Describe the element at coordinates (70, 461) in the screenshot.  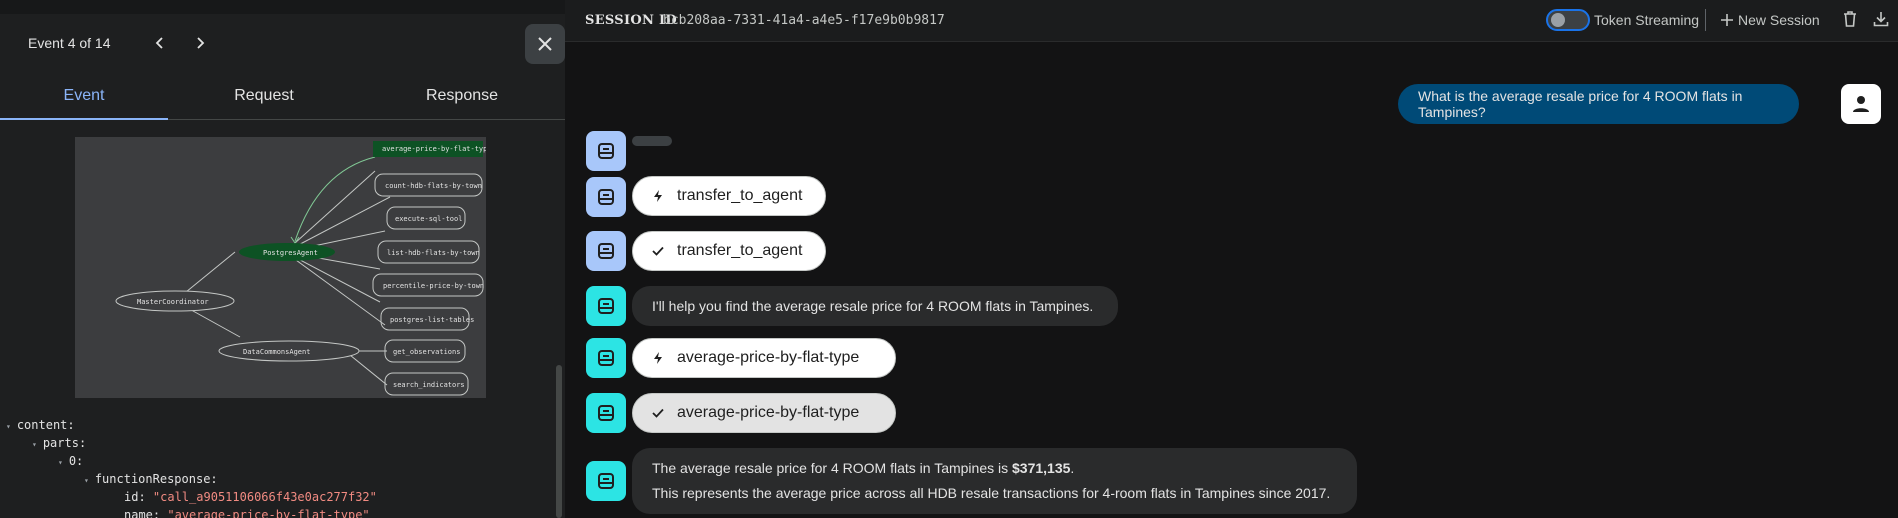
I see `json-row-index: ▾ 0:` at that location.